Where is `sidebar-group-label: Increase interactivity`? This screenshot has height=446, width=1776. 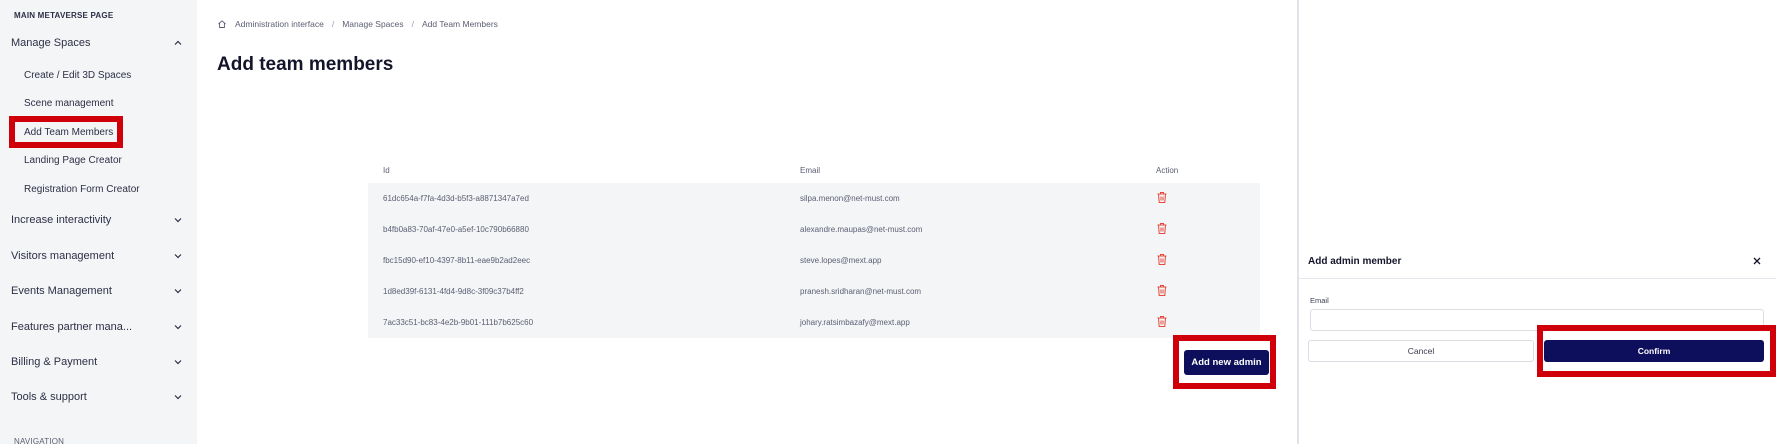
sidebar-group-label: Increase interactivity is located at coordinates (61, 220).